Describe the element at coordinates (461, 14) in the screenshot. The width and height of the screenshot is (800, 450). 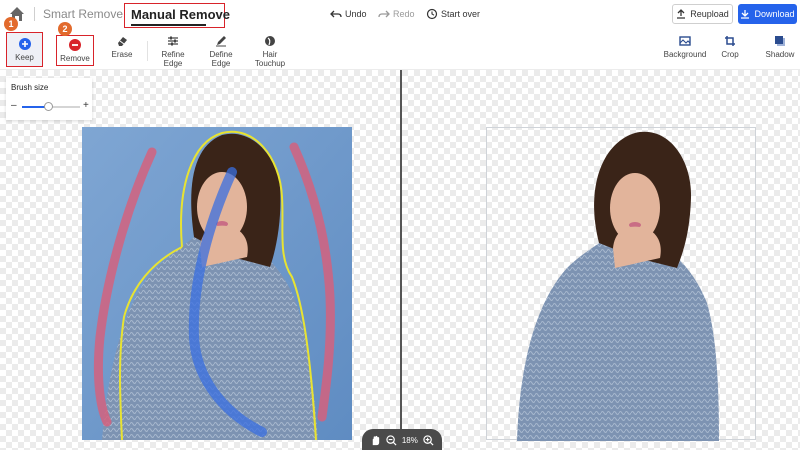
I see `start-over-label: Start over` at that location.